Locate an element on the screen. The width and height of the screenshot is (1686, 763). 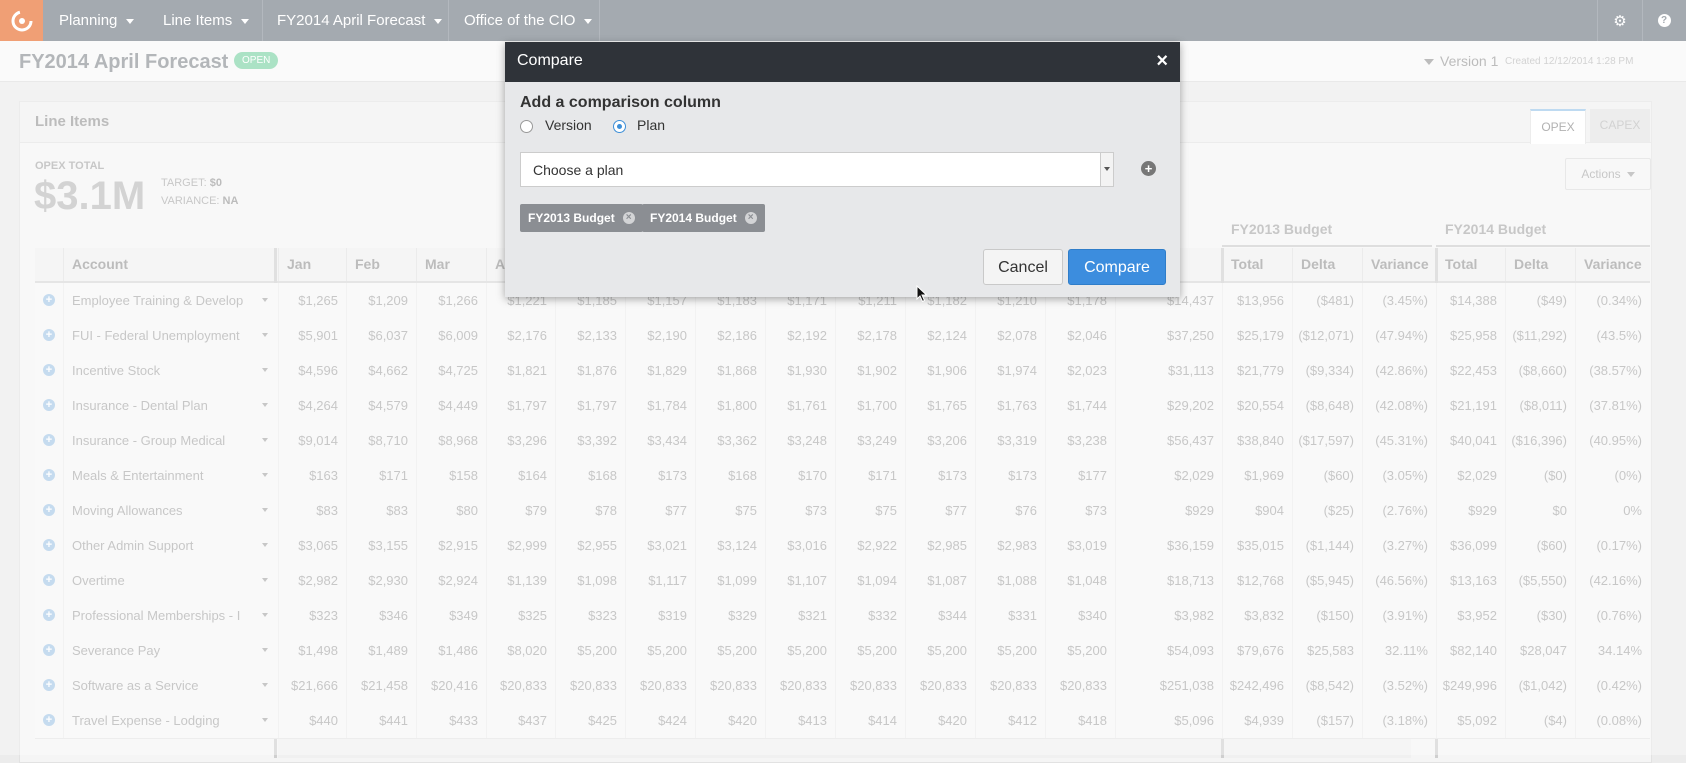
value-cell: $2,178 is located at coordinates (870, 335).